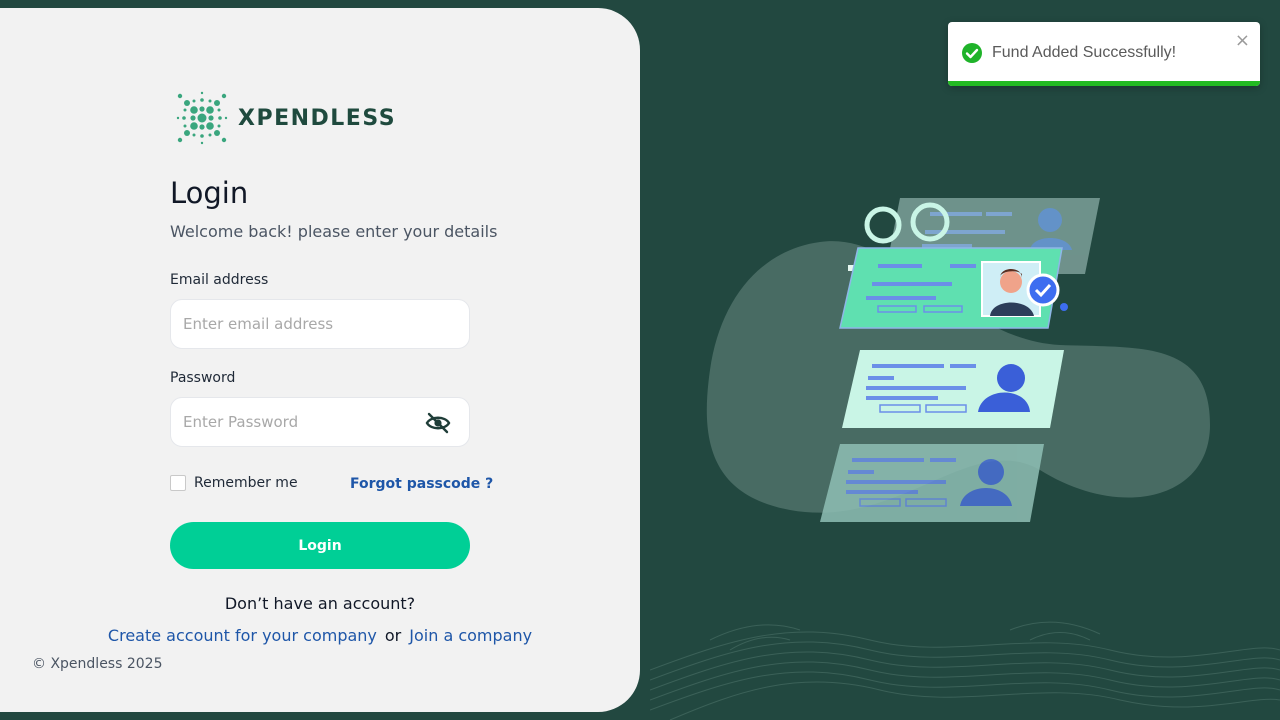 The height and width of the screenshot is (720, 1280). I want to click on page-subtitle: Welcome back! please enter your details, so click(334, 231).